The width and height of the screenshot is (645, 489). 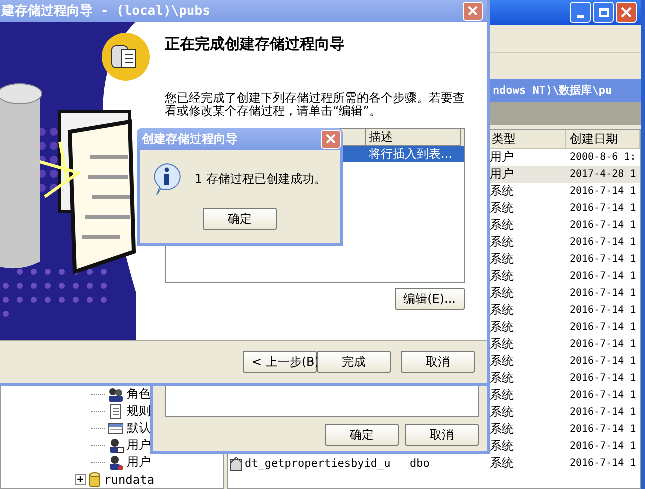 I want to click on tree-item: 规则, so click(x=139, y=411).